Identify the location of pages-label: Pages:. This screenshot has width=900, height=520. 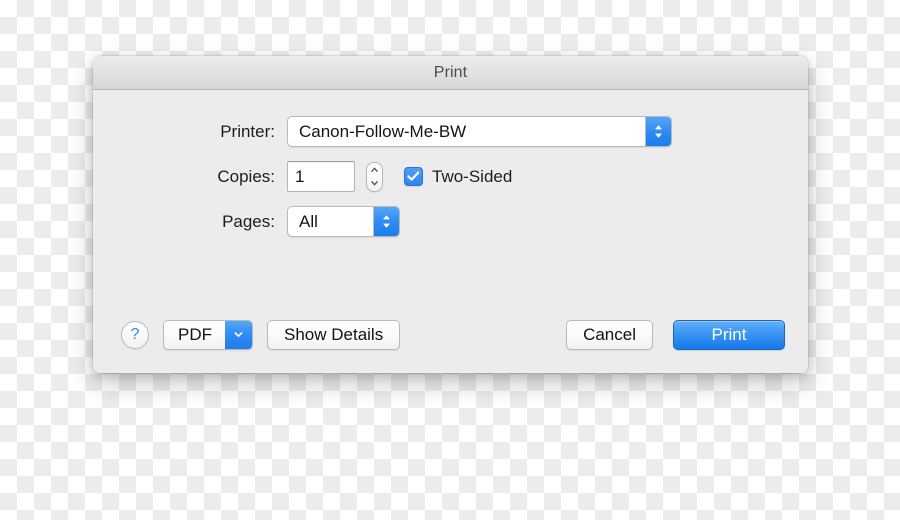
(248, 221).